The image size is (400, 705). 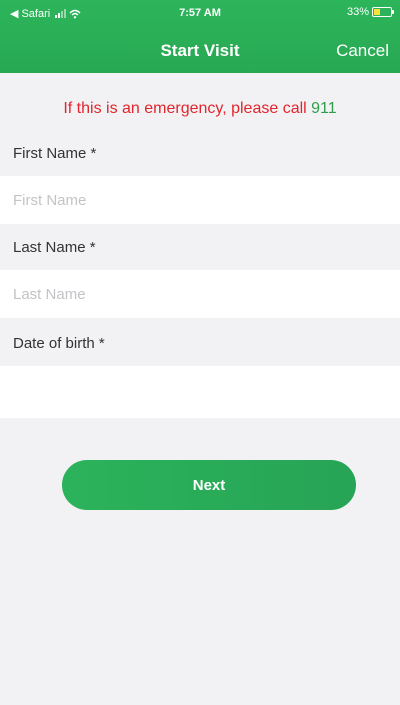 What do you see at coordinates (370, 12) in the screenshot?
I see `battery-status: 33%` at bounding box center [370, 12].